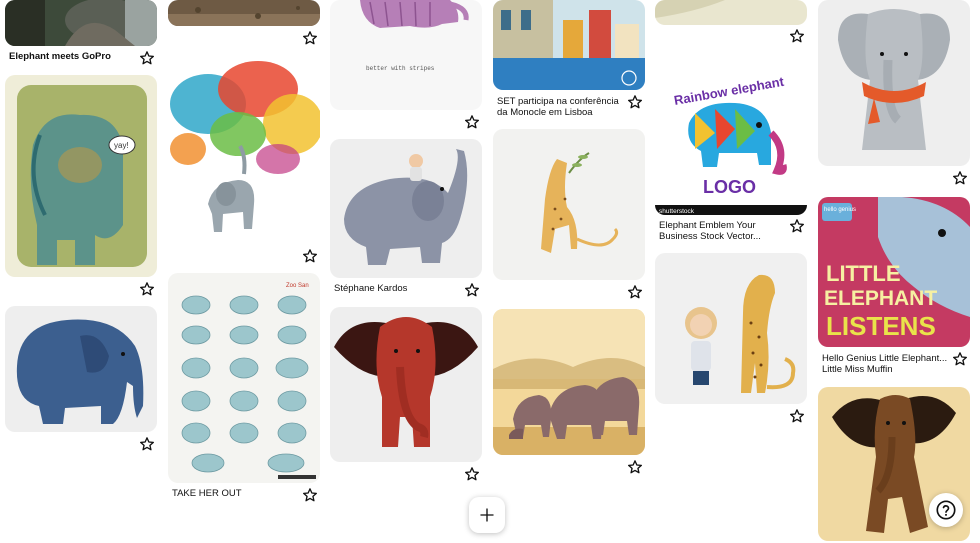 The image size is (980, 543). I want to click on pin-image-rainbow-elephant-logo: Rainbow elephant LOGO shutterstock, so click(731, 134).